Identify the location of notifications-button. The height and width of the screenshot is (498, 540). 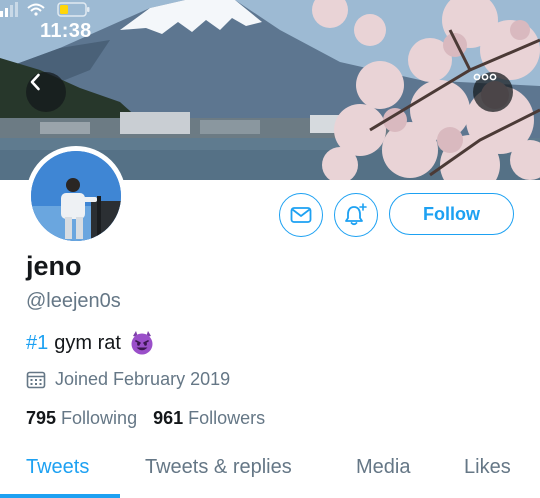
(356, 215).